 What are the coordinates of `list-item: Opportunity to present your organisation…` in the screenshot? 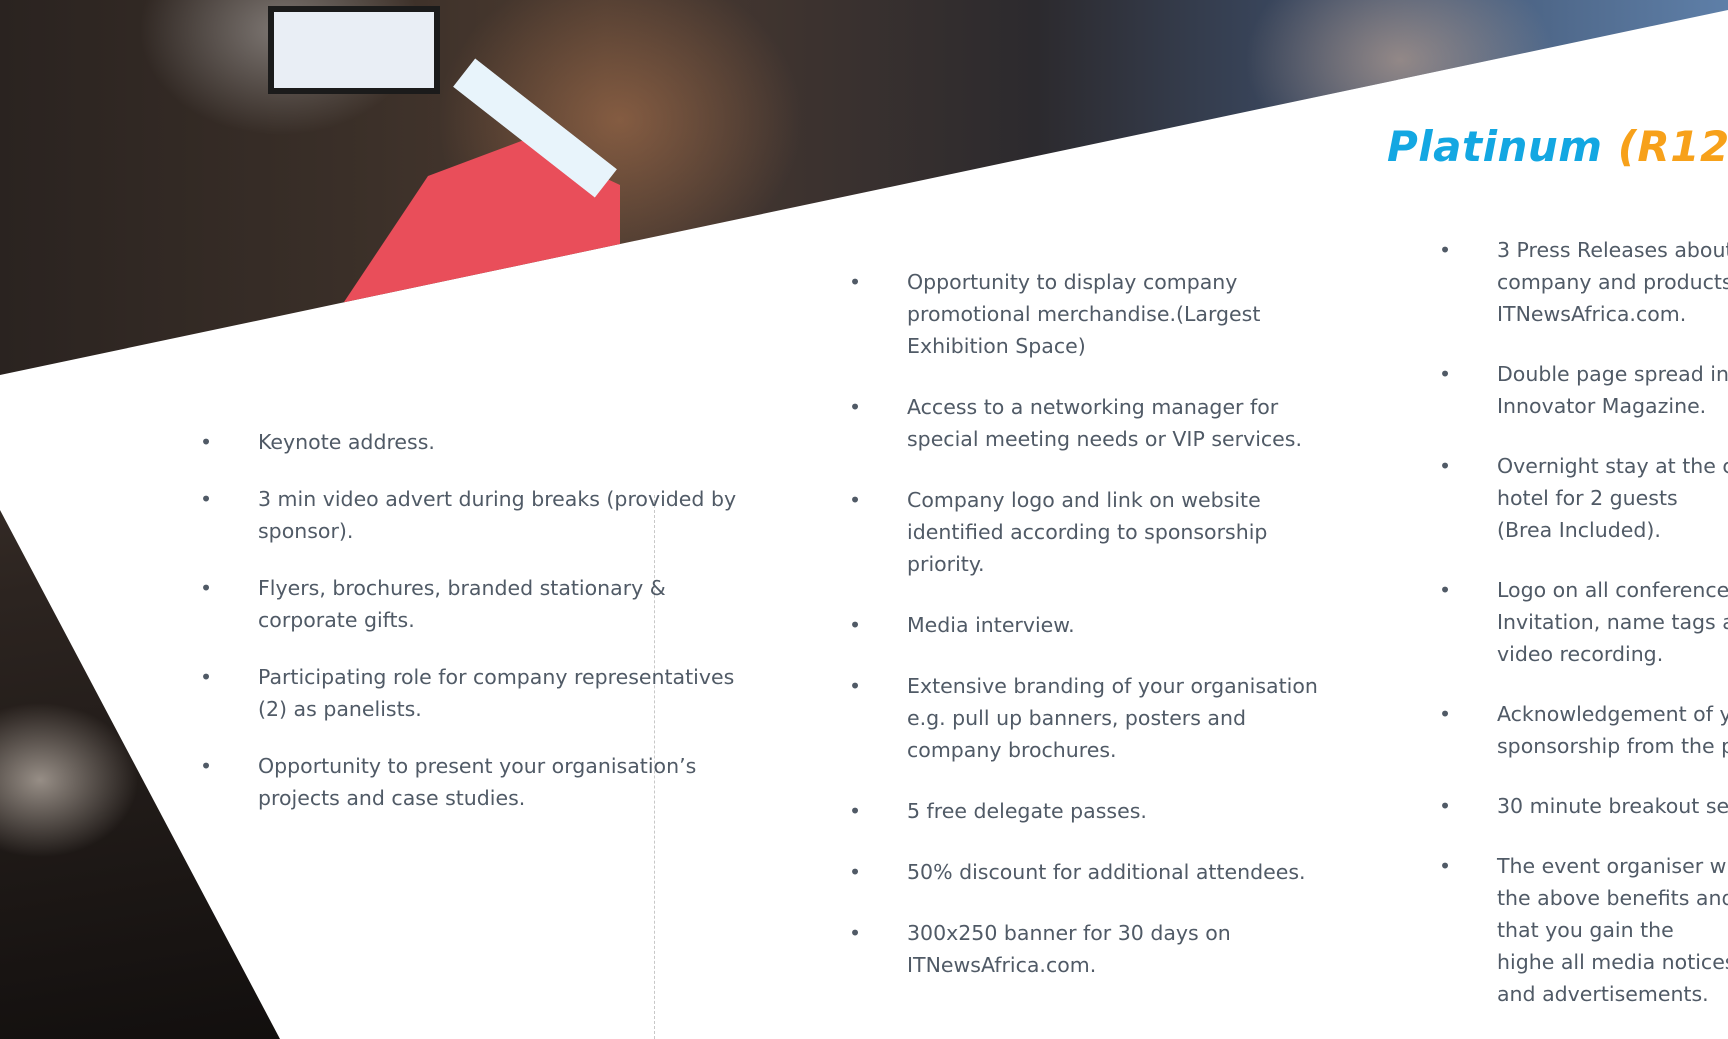 It's located at (468, 782).